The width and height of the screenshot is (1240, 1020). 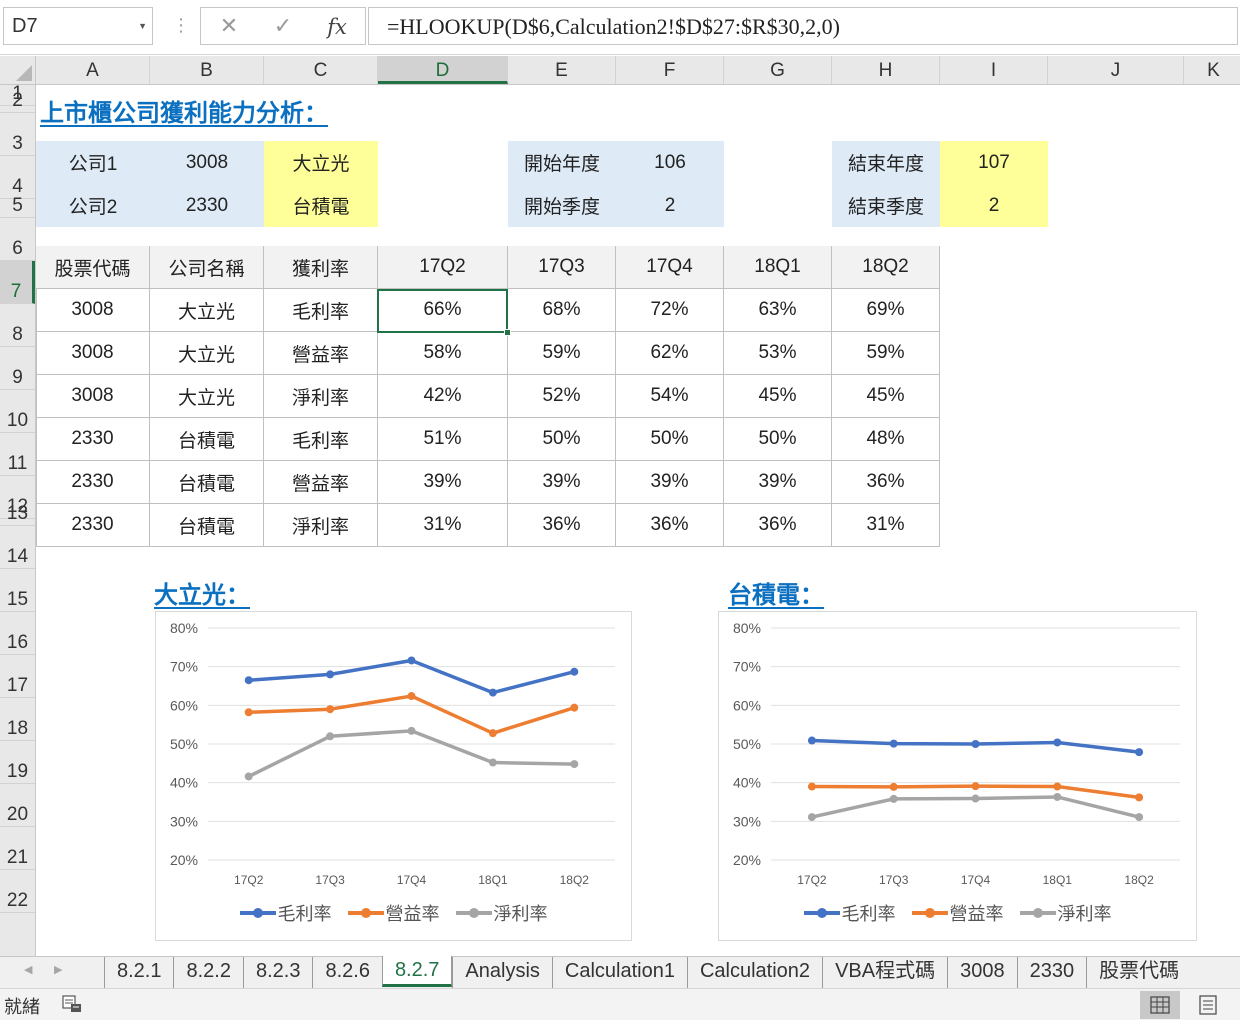 I want to click on select-all-button, so click(x=18, y=70).